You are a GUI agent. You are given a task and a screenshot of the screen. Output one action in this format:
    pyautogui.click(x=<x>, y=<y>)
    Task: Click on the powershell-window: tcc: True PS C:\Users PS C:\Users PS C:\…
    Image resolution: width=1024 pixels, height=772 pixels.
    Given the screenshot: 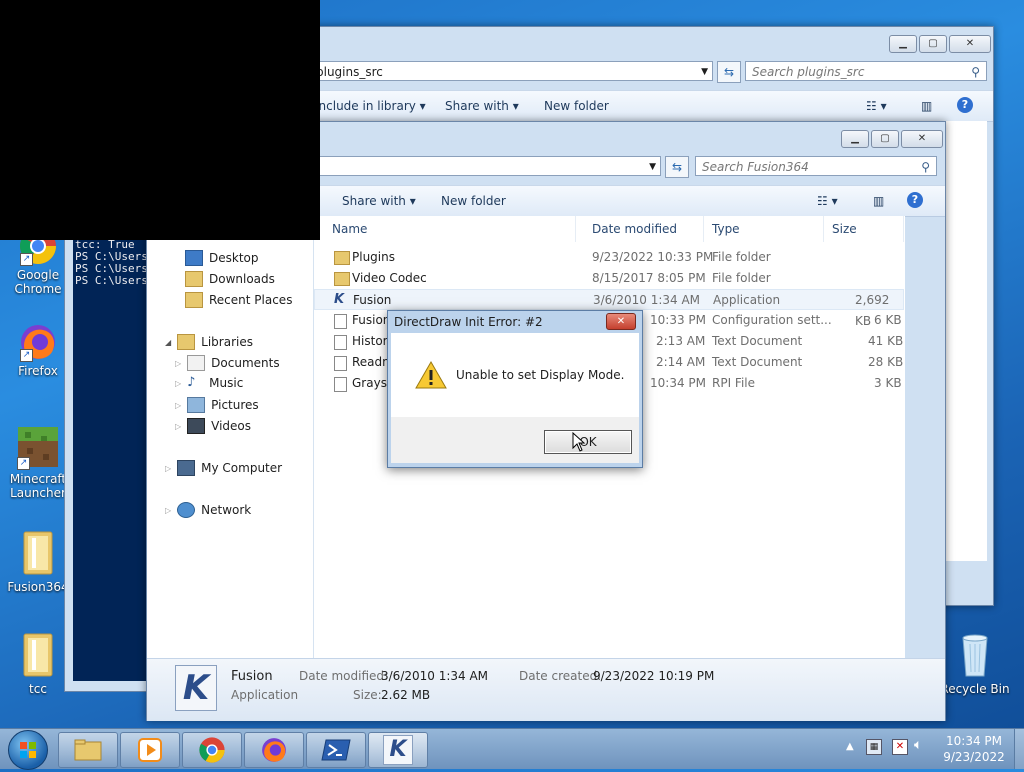 What is the action you would take?
    pyautogui.click(x=110, y=456)
    